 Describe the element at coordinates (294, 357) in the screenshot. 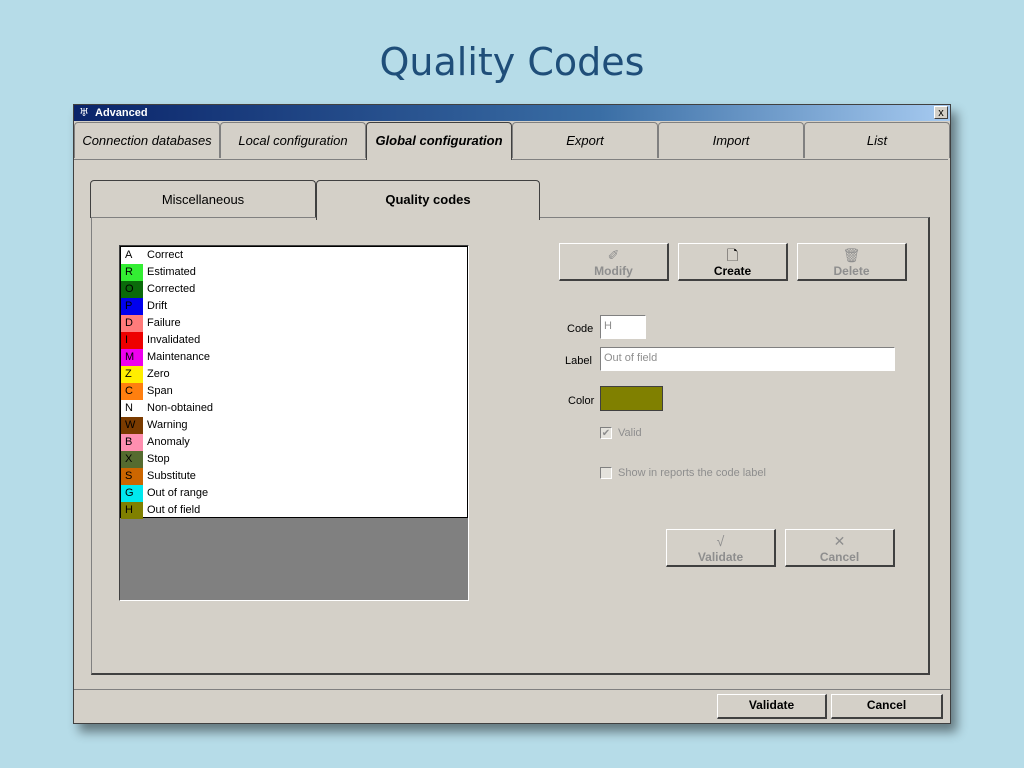

I see `list-item: M Maintenance` at that location.